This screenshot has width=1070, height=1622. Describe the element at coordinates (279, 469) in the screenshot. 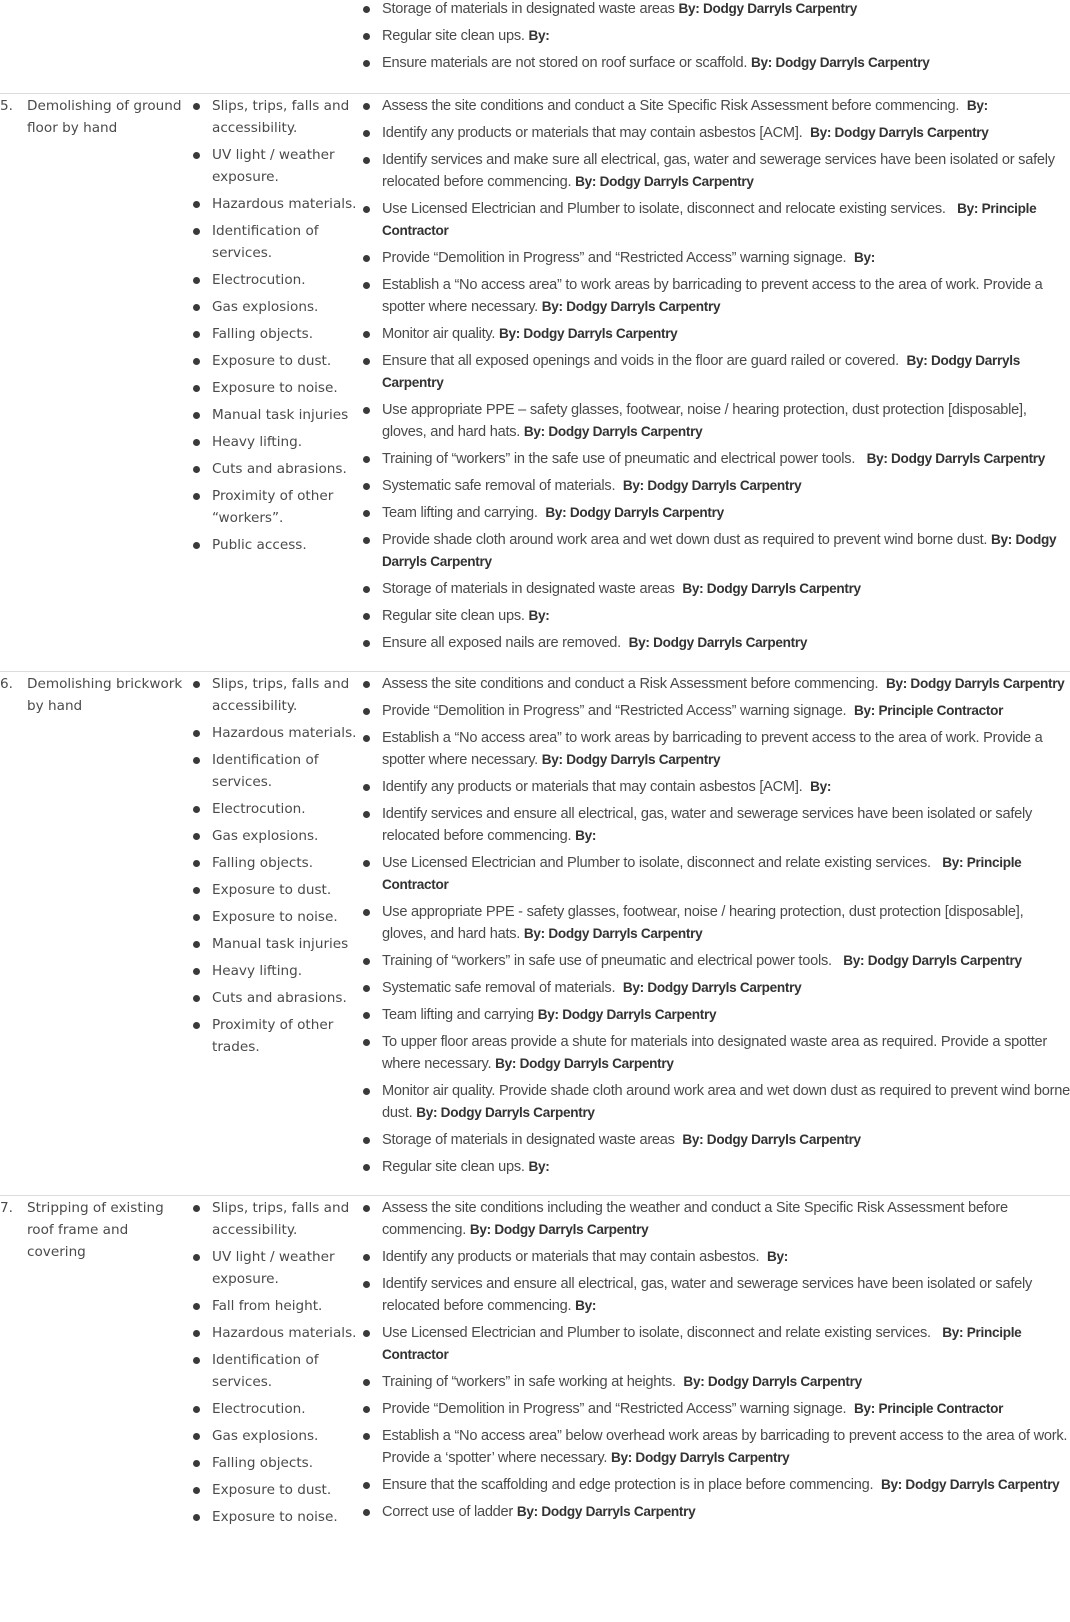

I see `hazard-text: Cuts and abrasions.` at that location.